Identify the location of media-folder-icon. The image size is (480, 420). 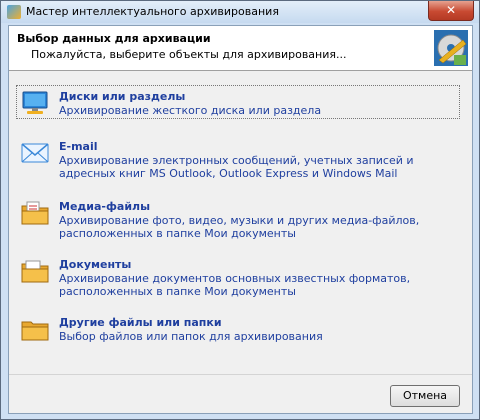
(35, 213).